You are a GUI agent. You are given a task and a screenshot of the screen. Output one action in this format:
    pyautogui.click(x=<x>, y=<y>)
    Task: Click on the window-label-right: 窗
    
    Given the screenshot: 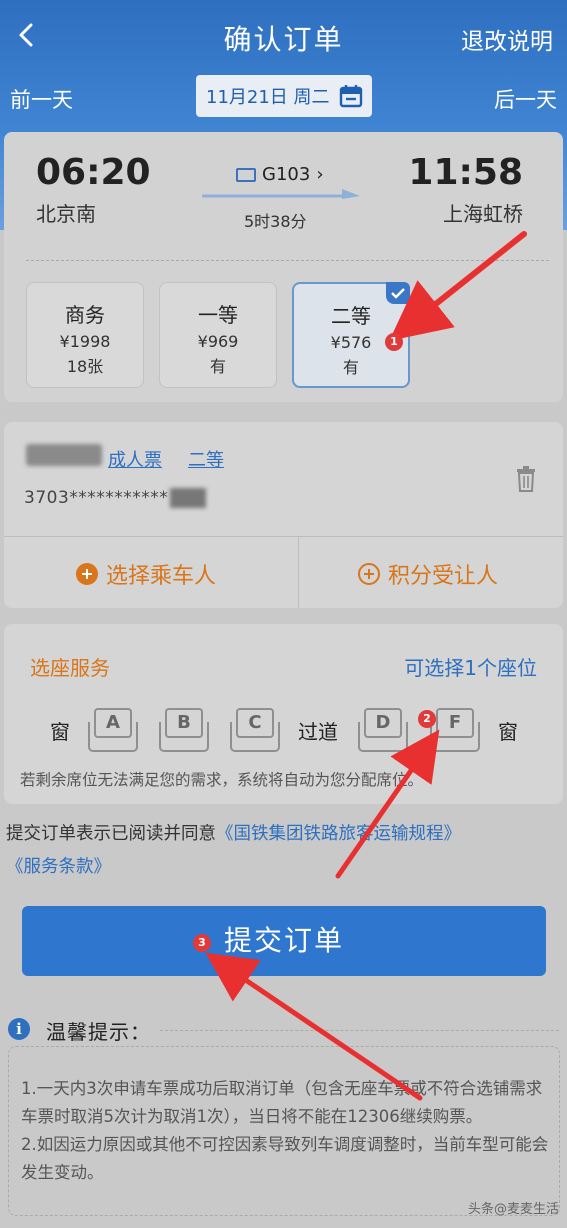 What is the action you would take?
    pyautogui.click(x=508, y=732)
    